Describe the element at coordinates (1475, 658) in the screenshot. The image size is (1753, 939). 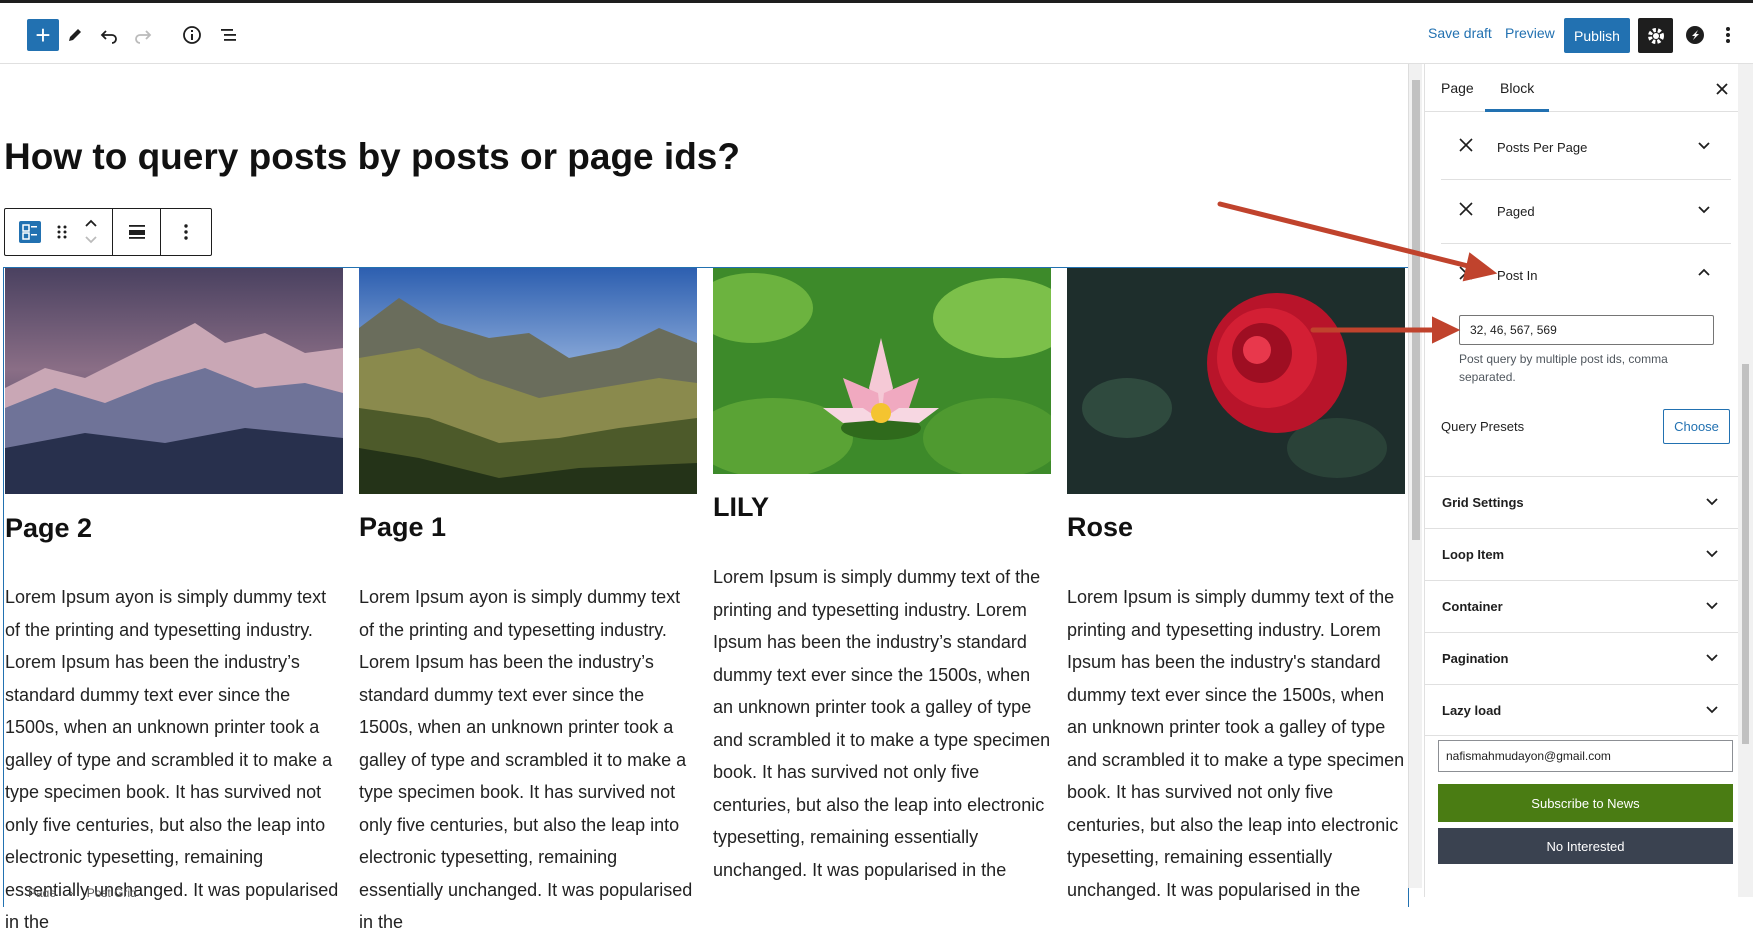
I see `panel-title: Pagination` at that location.